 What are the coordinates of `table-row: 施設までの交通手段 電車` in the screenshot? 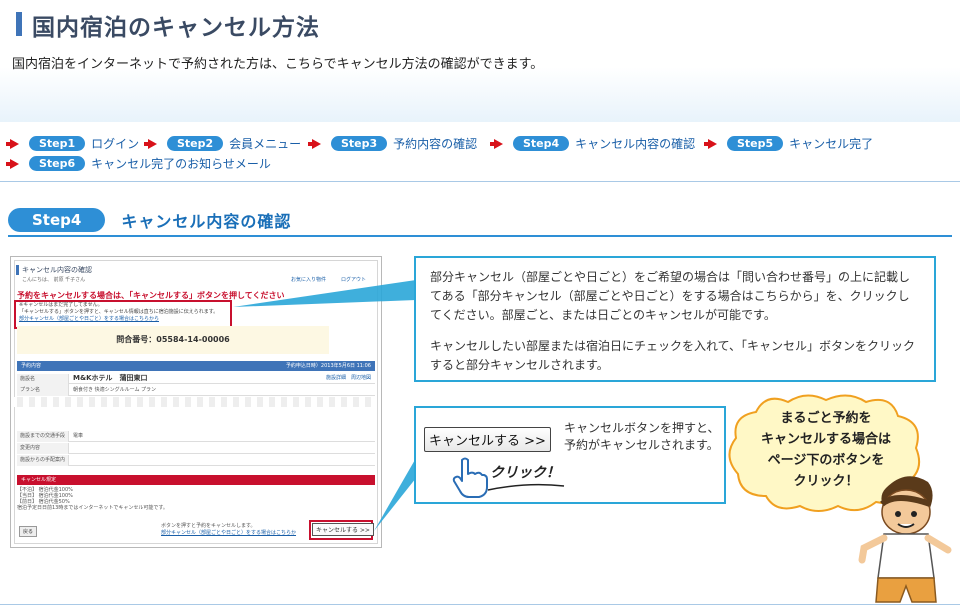 It's located at (196, 436).